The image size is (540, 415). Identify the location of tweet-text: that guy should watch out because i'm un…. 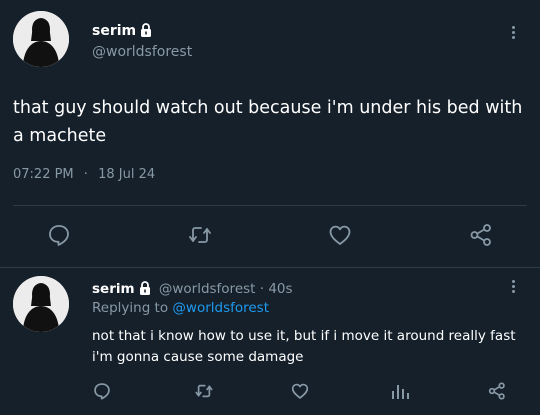
(268, 122).